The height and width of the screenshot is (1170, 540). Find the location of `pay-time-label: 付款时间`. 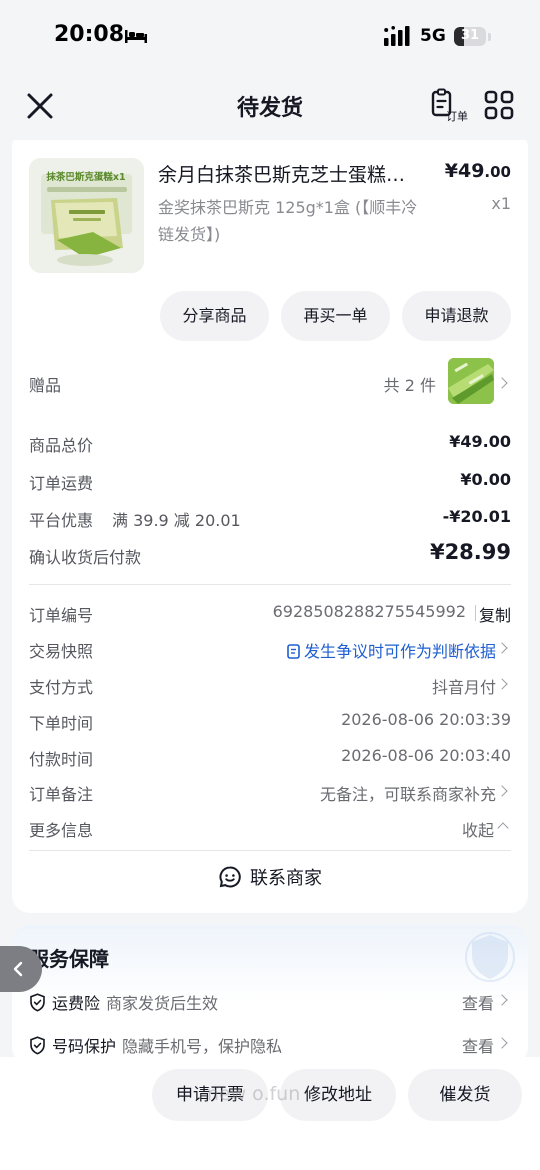

pay-time-label: 付款时间 is located at coordinates (61, 759).